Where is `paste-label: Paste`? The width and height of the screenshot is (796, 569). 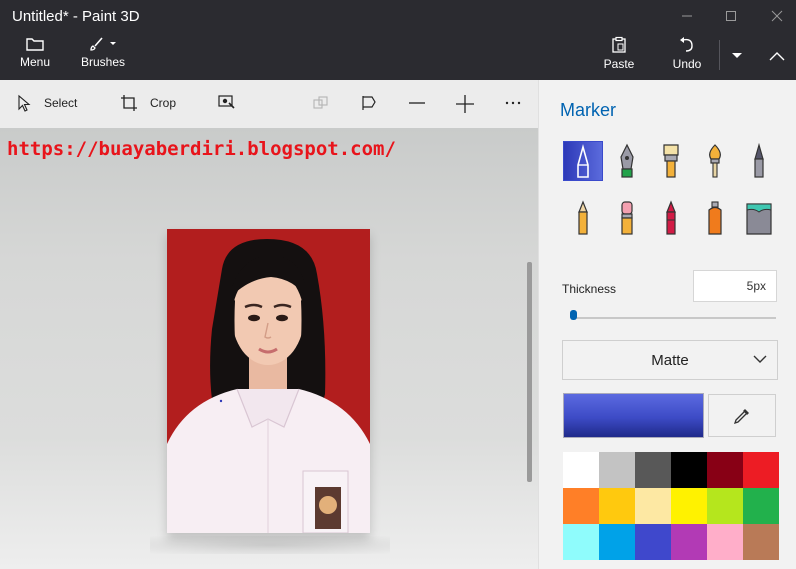 paste-label: Paste is located at coordinates (619, 64).